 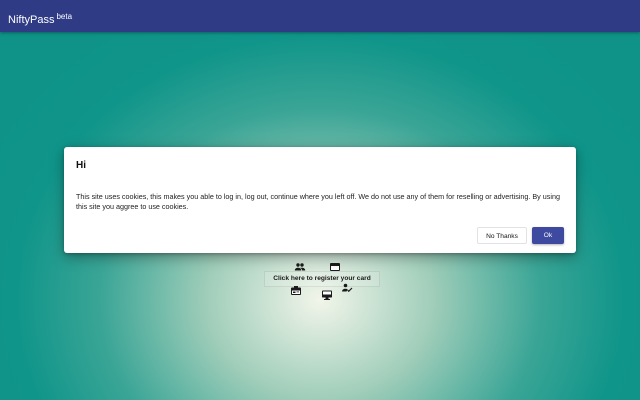 I want to click on card-widget: Click here to register your card, so click(x=321, y=279).